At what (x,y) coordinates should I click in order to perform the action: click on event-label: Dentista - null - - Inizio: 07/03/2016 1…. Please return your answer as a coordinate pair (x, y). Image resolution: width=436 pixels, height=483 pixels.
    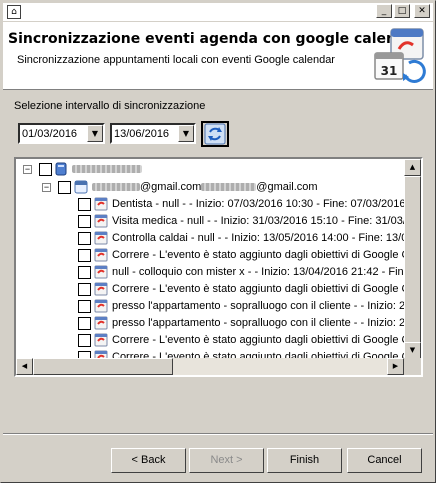
    Looking at the image, I should click on (258, 204).